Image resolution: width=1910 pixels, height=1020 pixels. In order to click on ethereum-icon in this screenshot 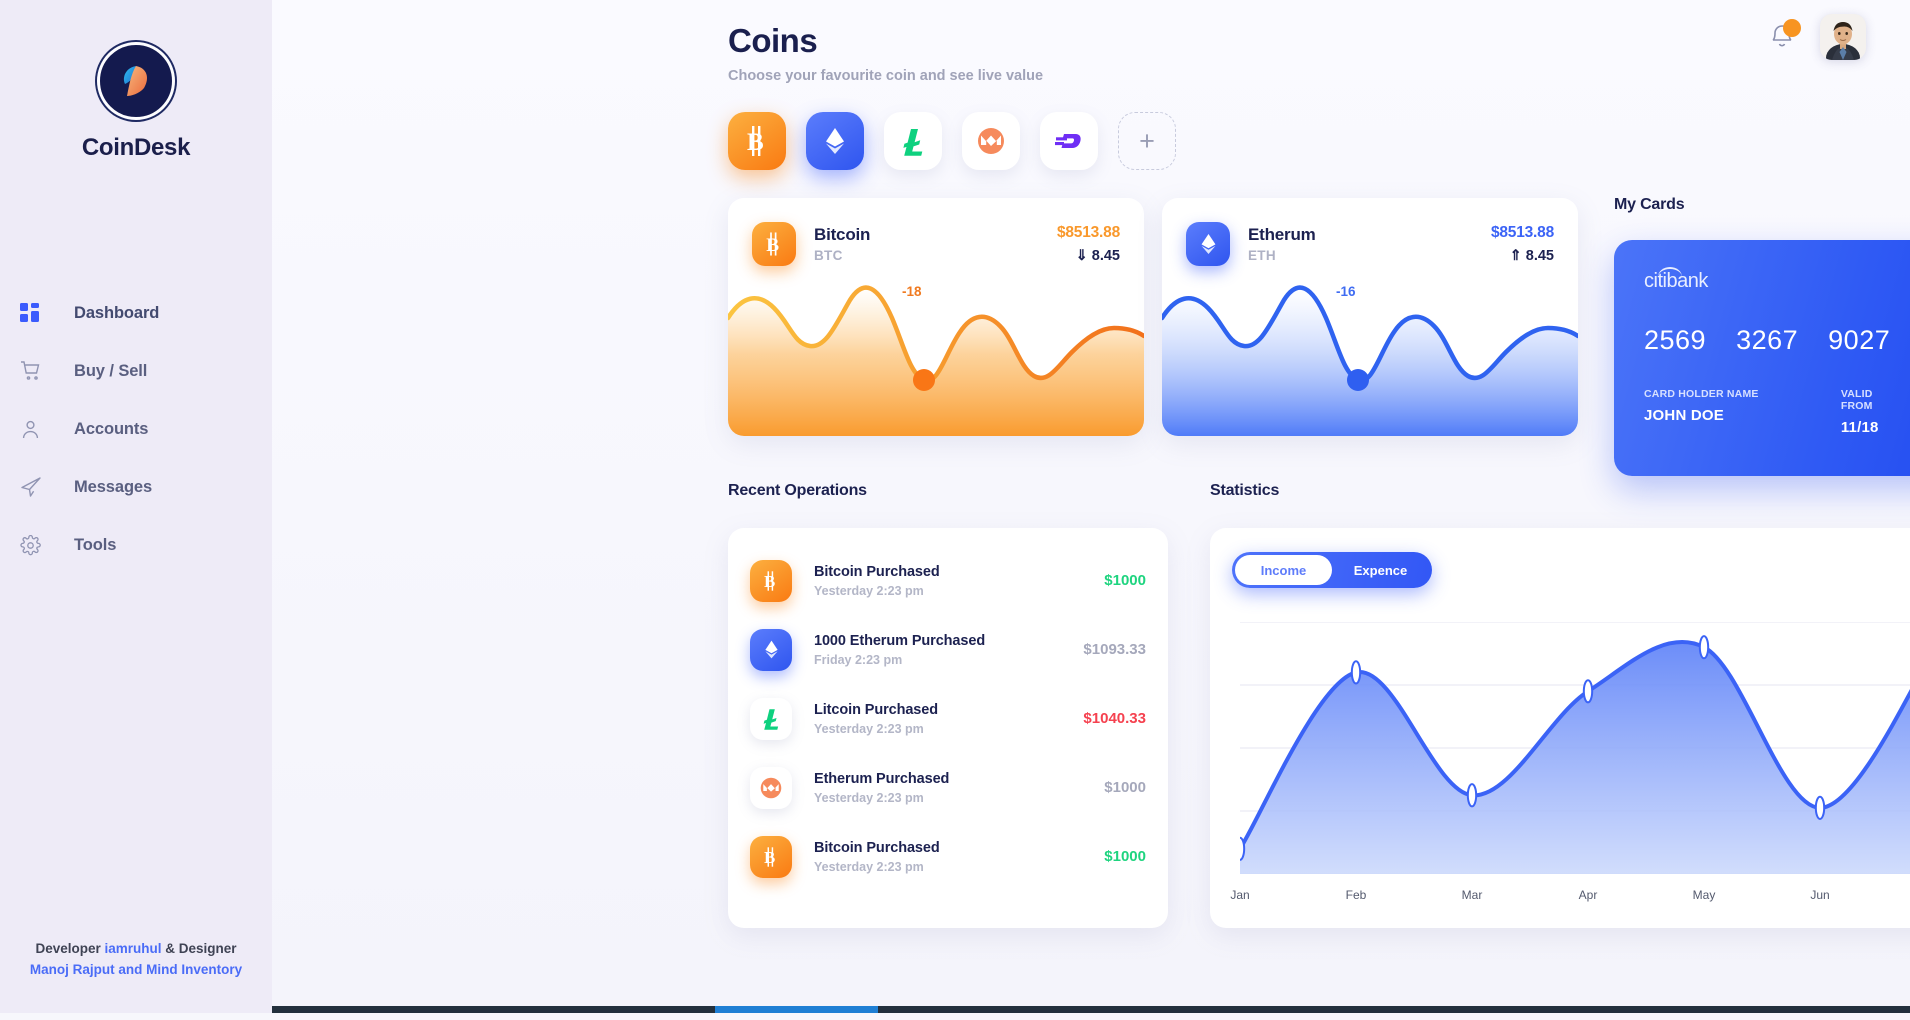, I will do `click(771, 649)`.